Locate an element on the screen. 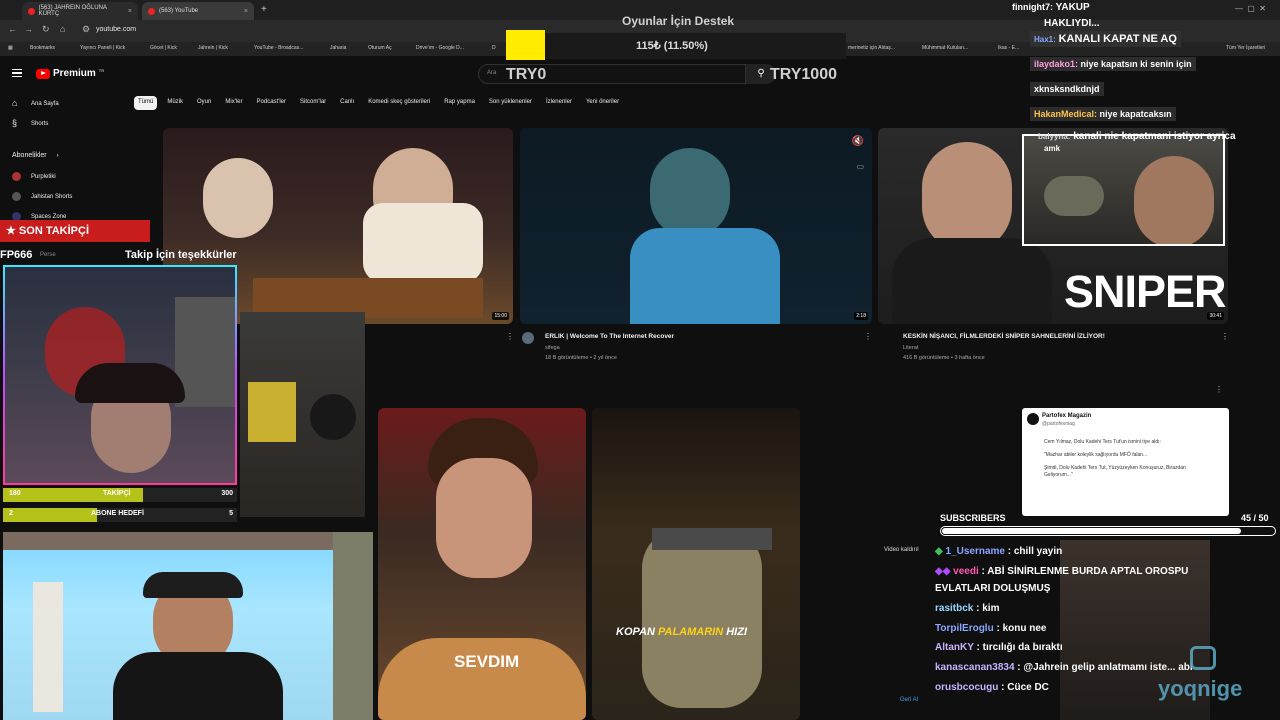 Image resolution: width=1280 pixels, height=720 pixels. home-icon: ⌂ is located at coordinates (62, 29).